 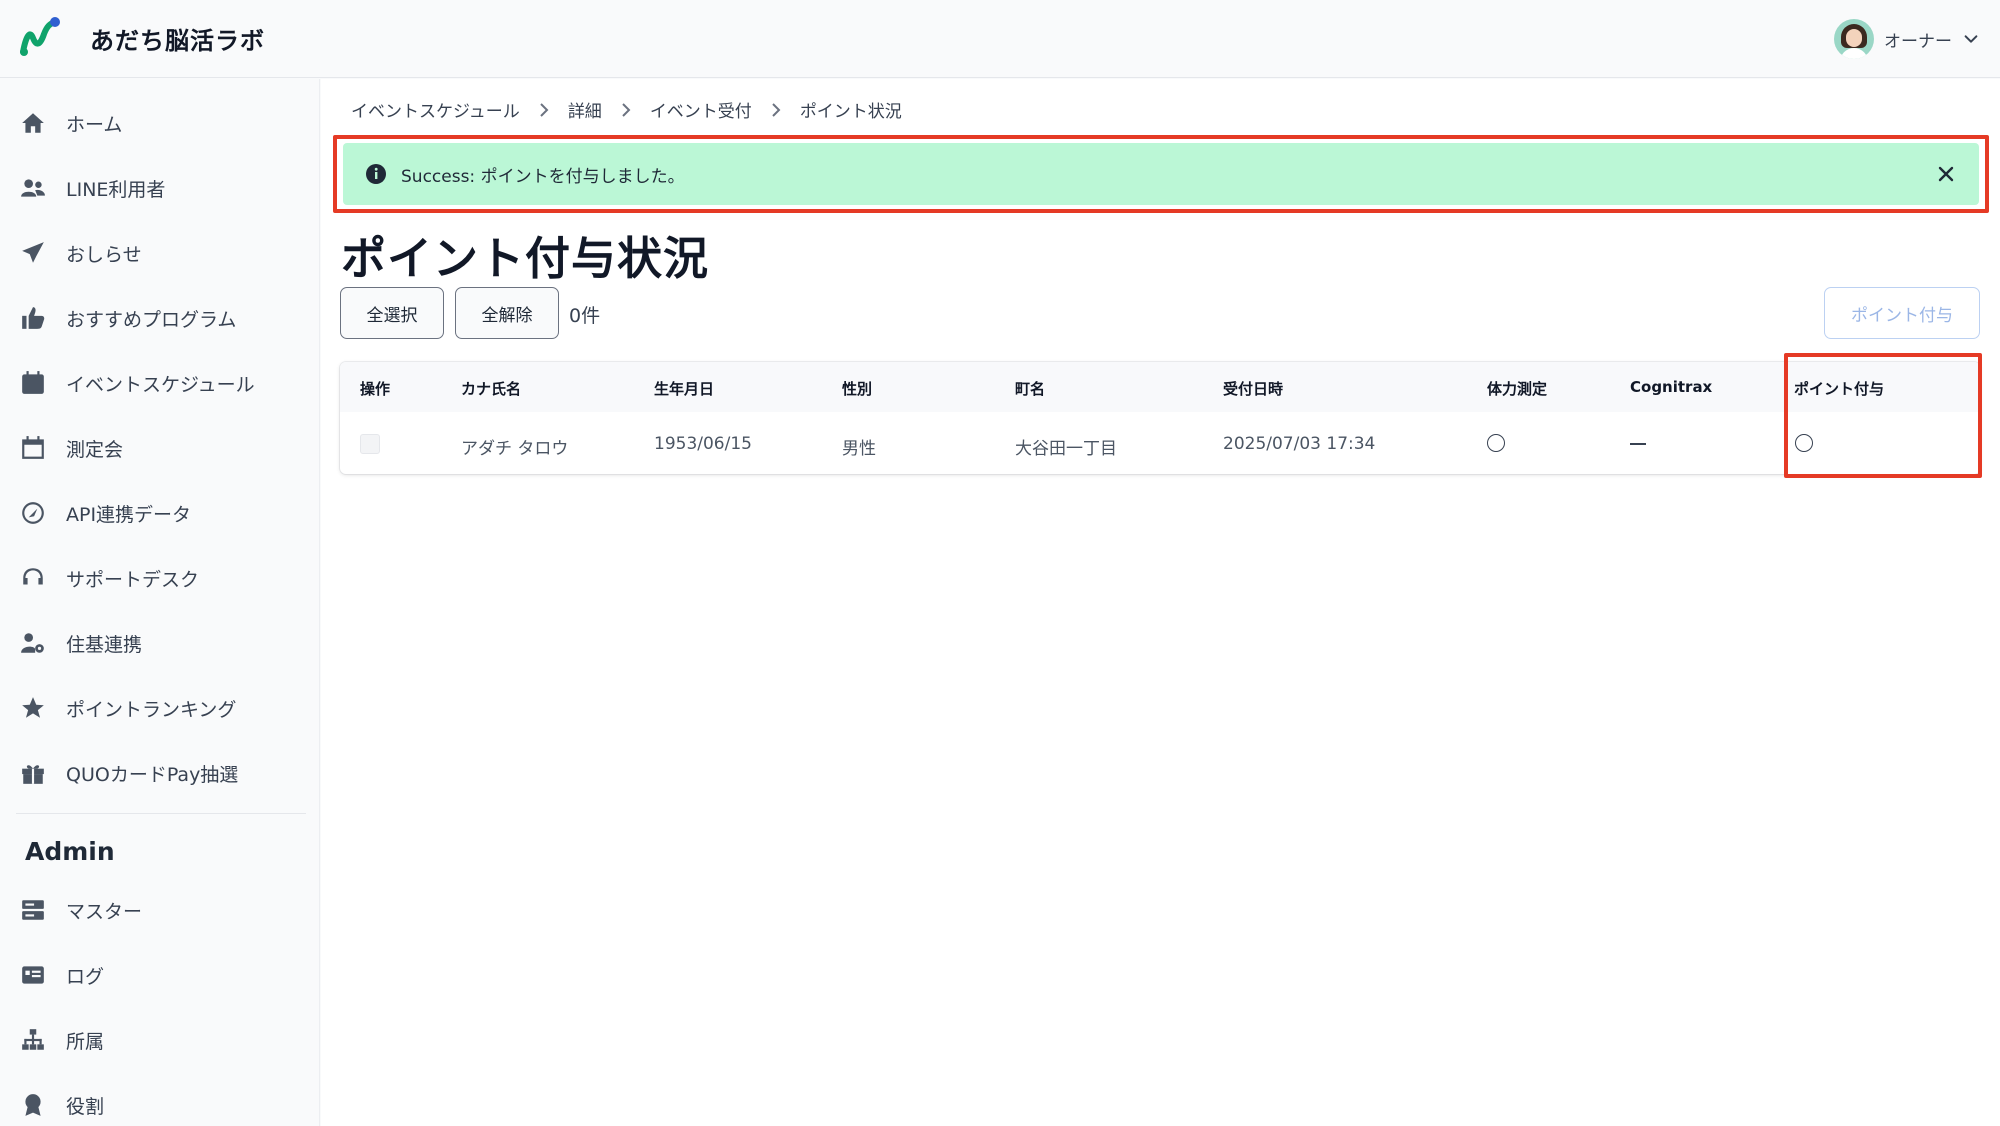 What do you see at coordinates (1671, 387) in the screenshot?
I see `column-header-cognitrax: Cognitrax` at bounding box center [1671, 387].